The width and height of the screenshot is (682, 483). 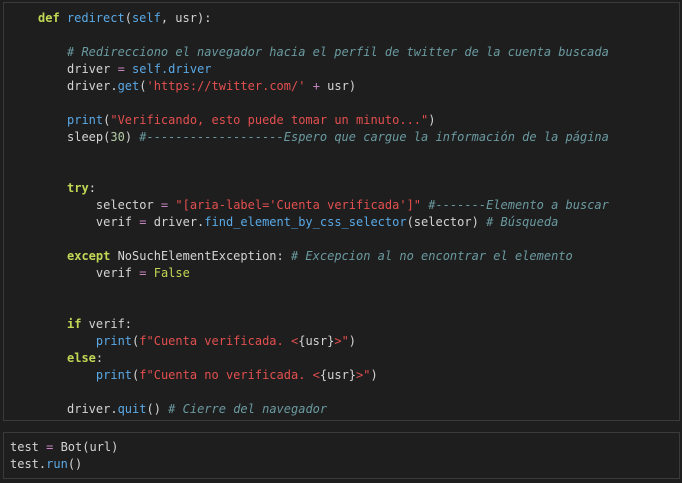 I want to click on code-line: verif = False, so click(x=128, y=273).